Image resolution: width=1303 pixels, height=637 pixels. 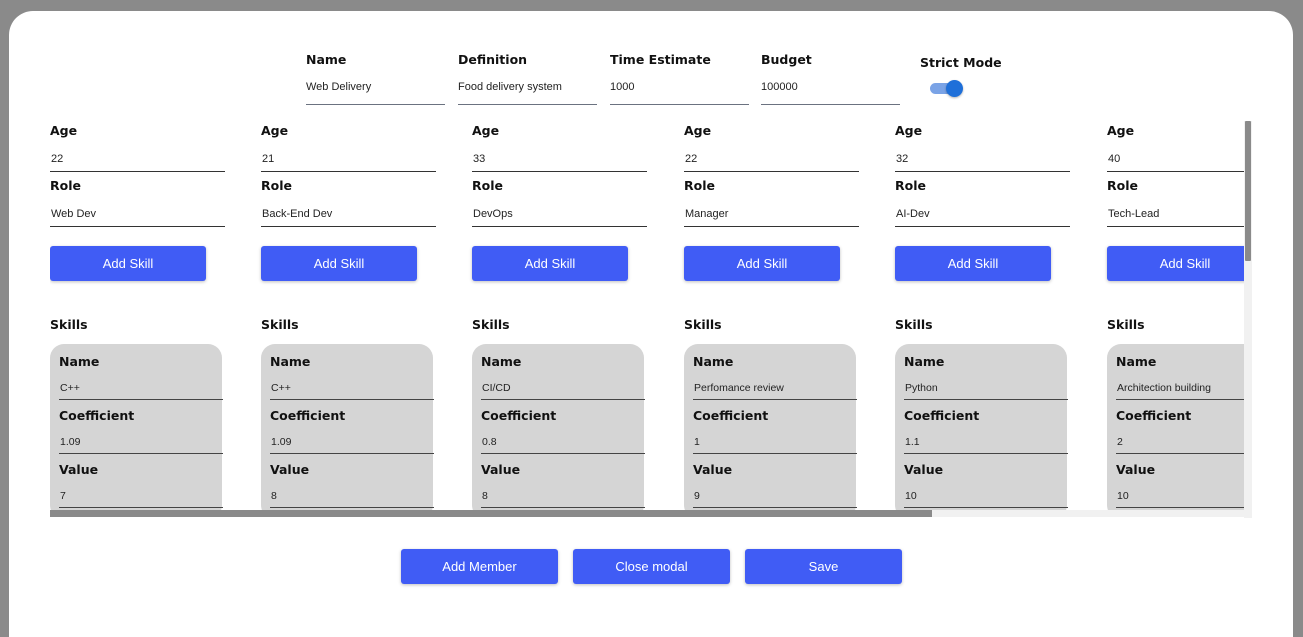 What do you see at coordinates (375, 88) in the screenshot?
I see `project-name-input` at bounding box center [375, 88].